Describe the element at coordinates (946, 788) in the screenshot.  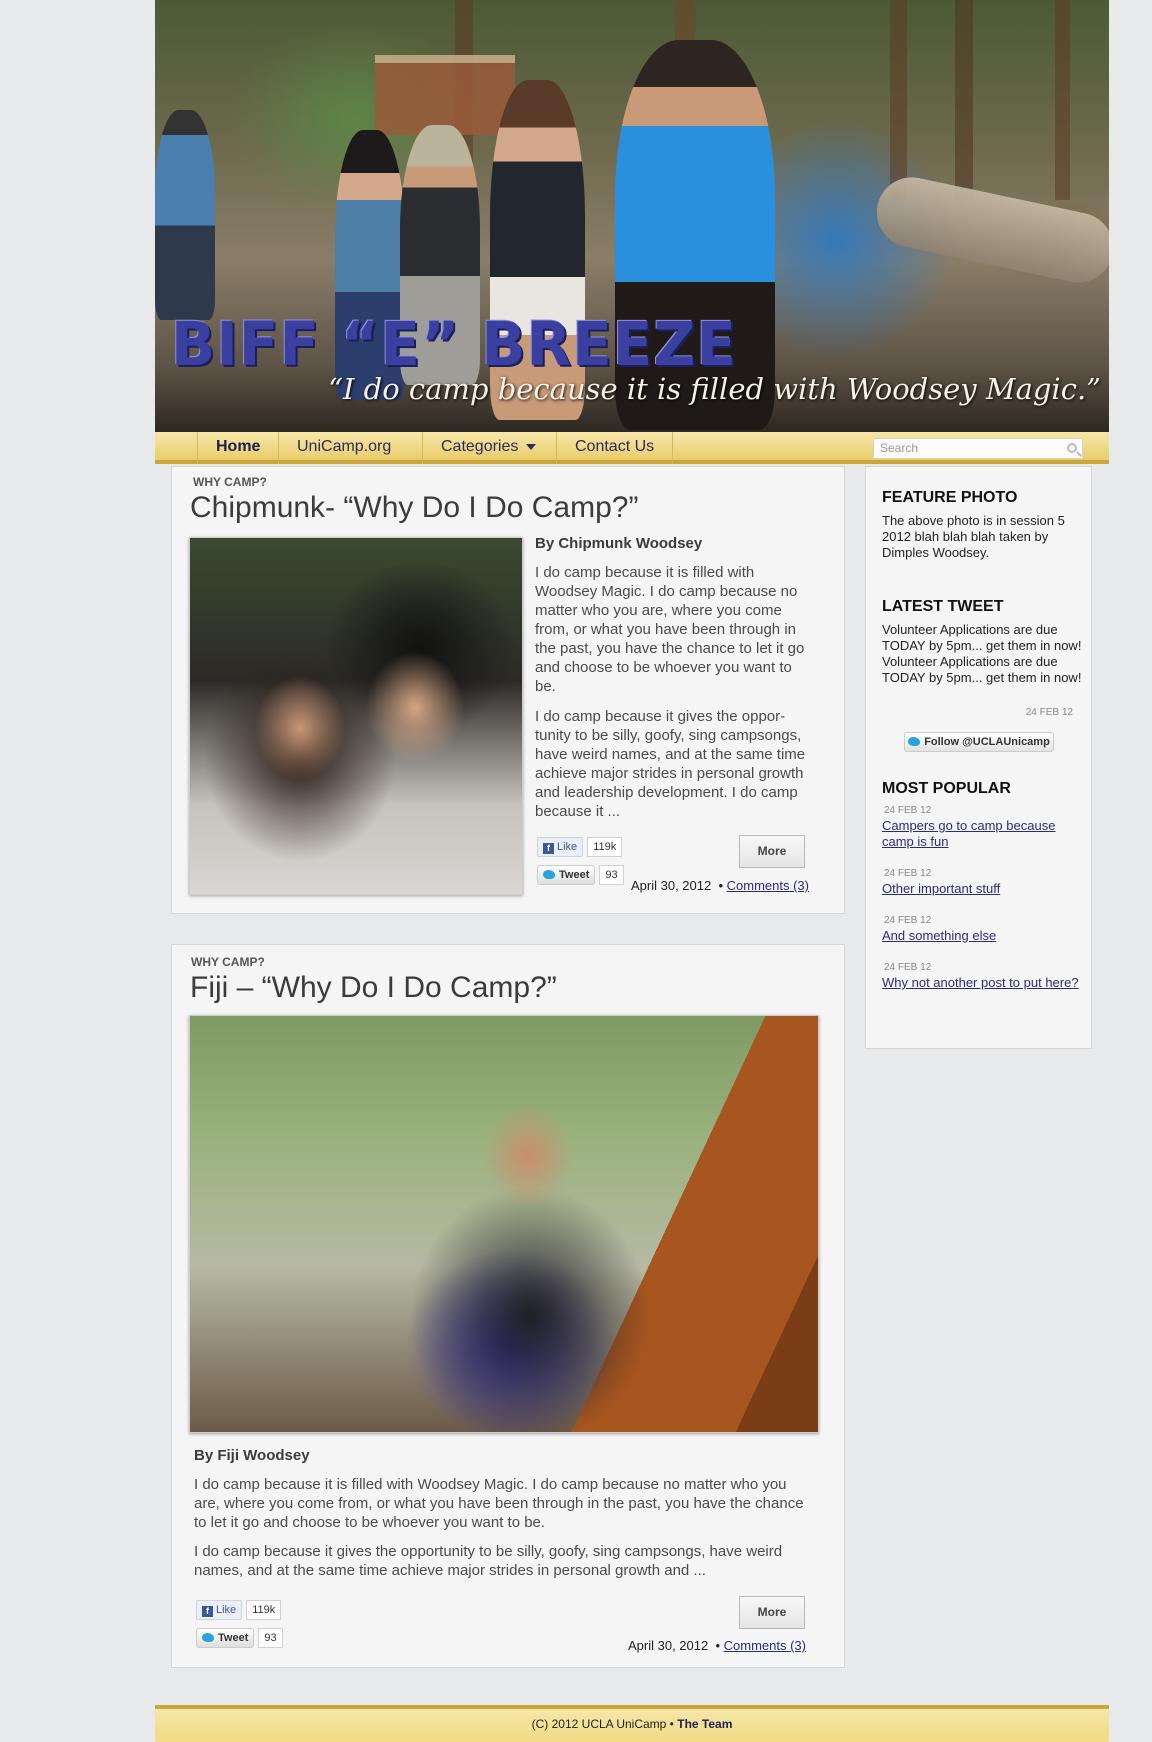
I see `most-popular-heading: MOST POPULAR` at that location.